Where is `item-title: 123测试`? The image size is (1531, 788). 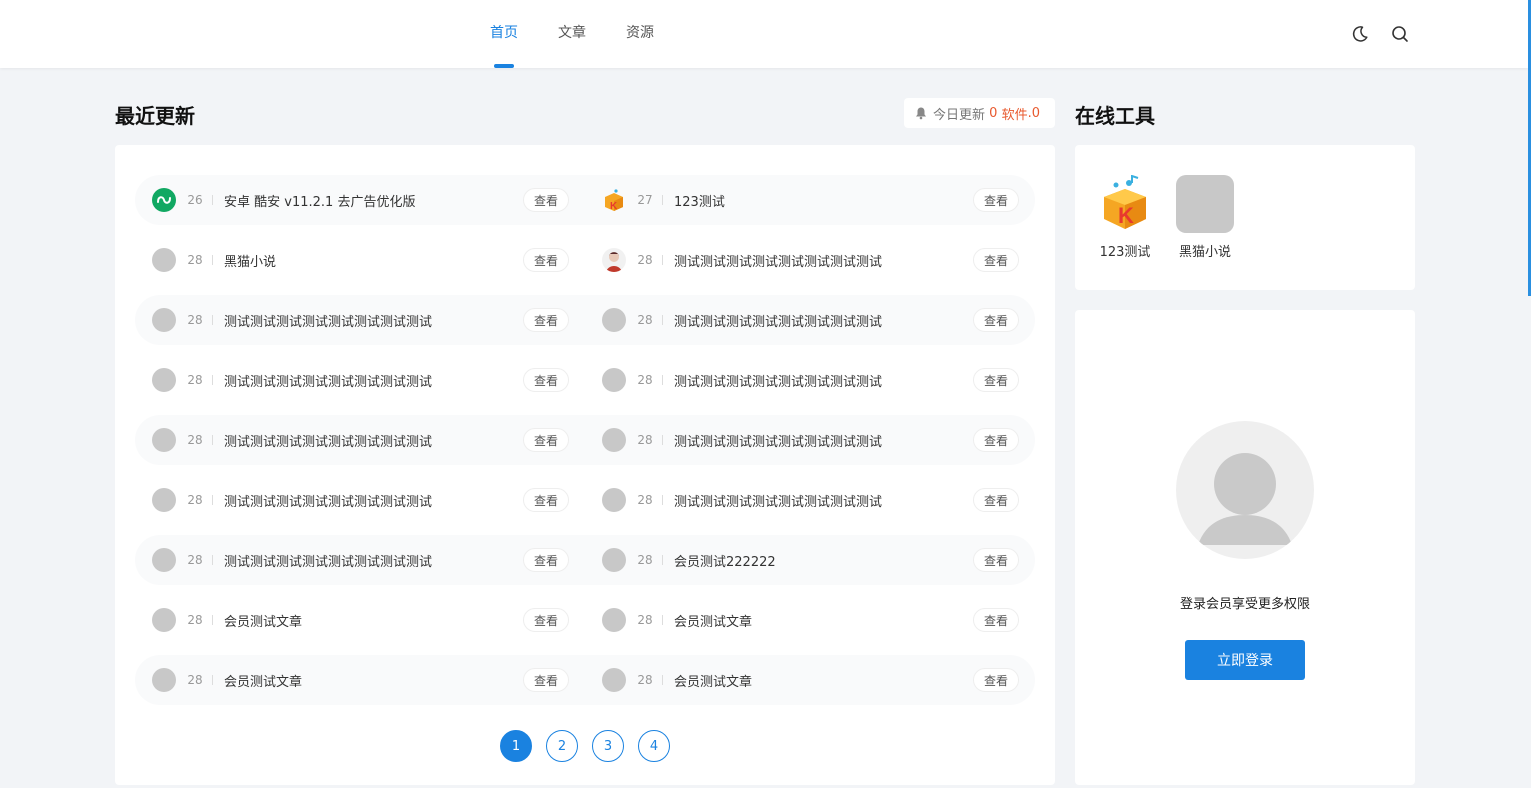 item-title: 123测试 is located at coordinates (823, 200).